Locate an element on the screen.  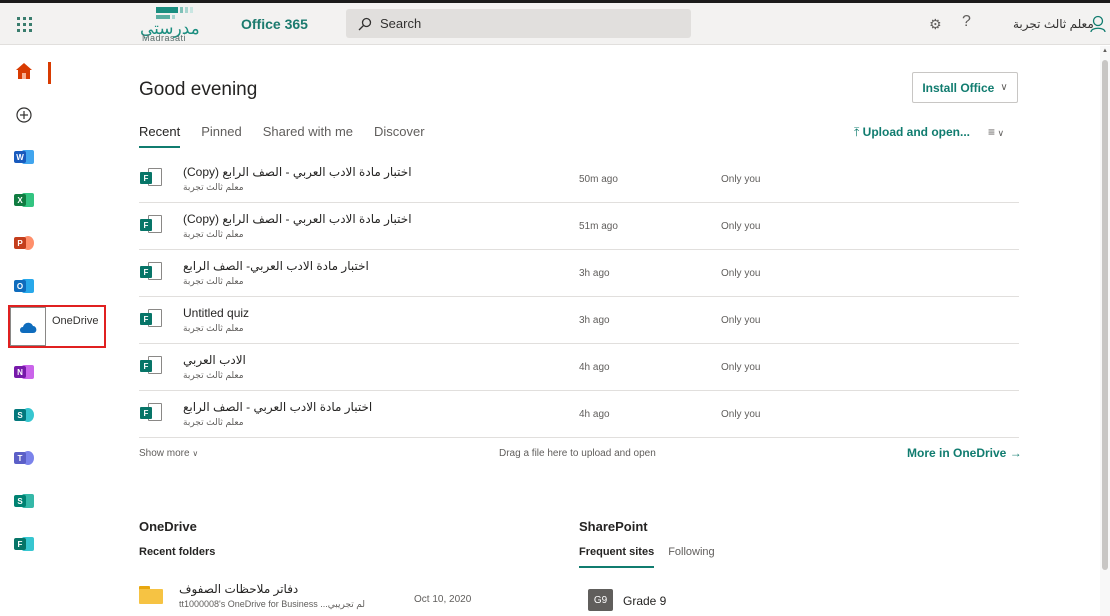
install-office-button: Install Office ∨ is located at coordinates (965, 87).